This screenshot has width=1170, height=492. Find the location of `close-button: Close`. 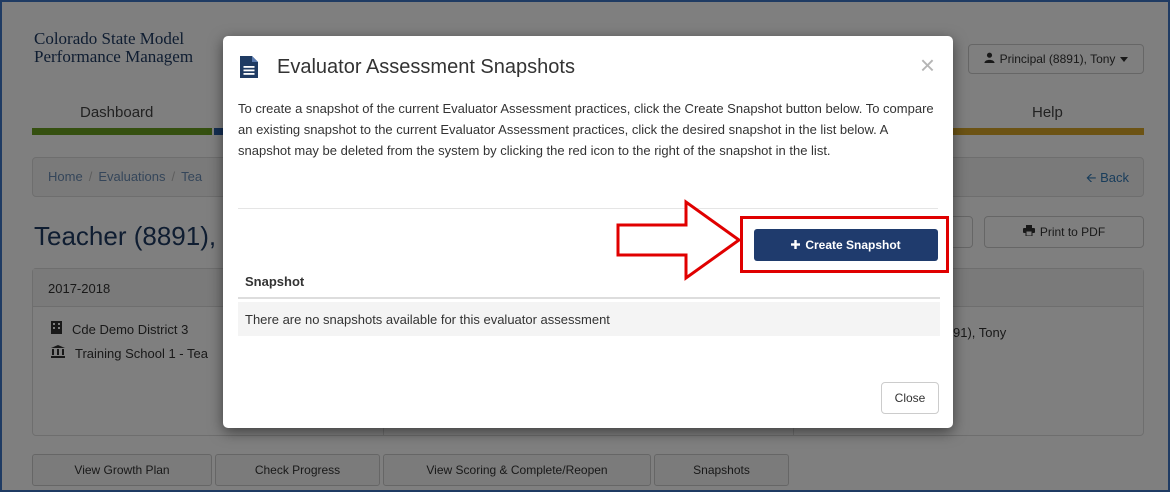

close-button: Close is located at coordinates (910, 398).